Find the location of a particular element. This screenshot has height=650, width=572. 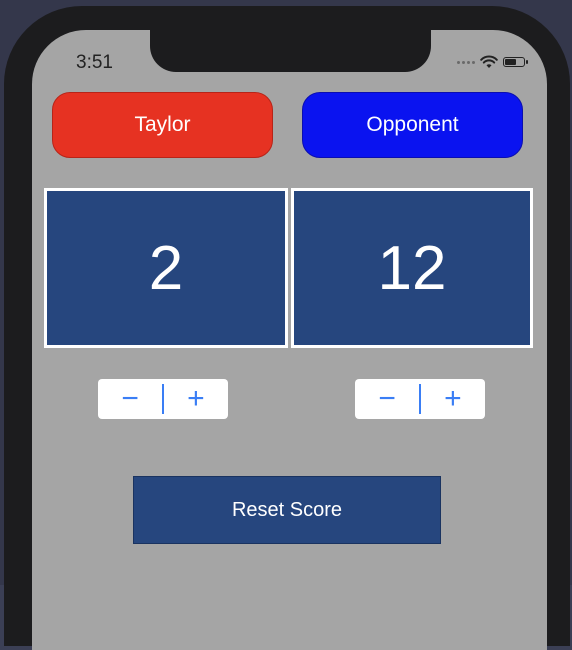

reset-score-button: Reset Score is located at coordinates (287, 510).